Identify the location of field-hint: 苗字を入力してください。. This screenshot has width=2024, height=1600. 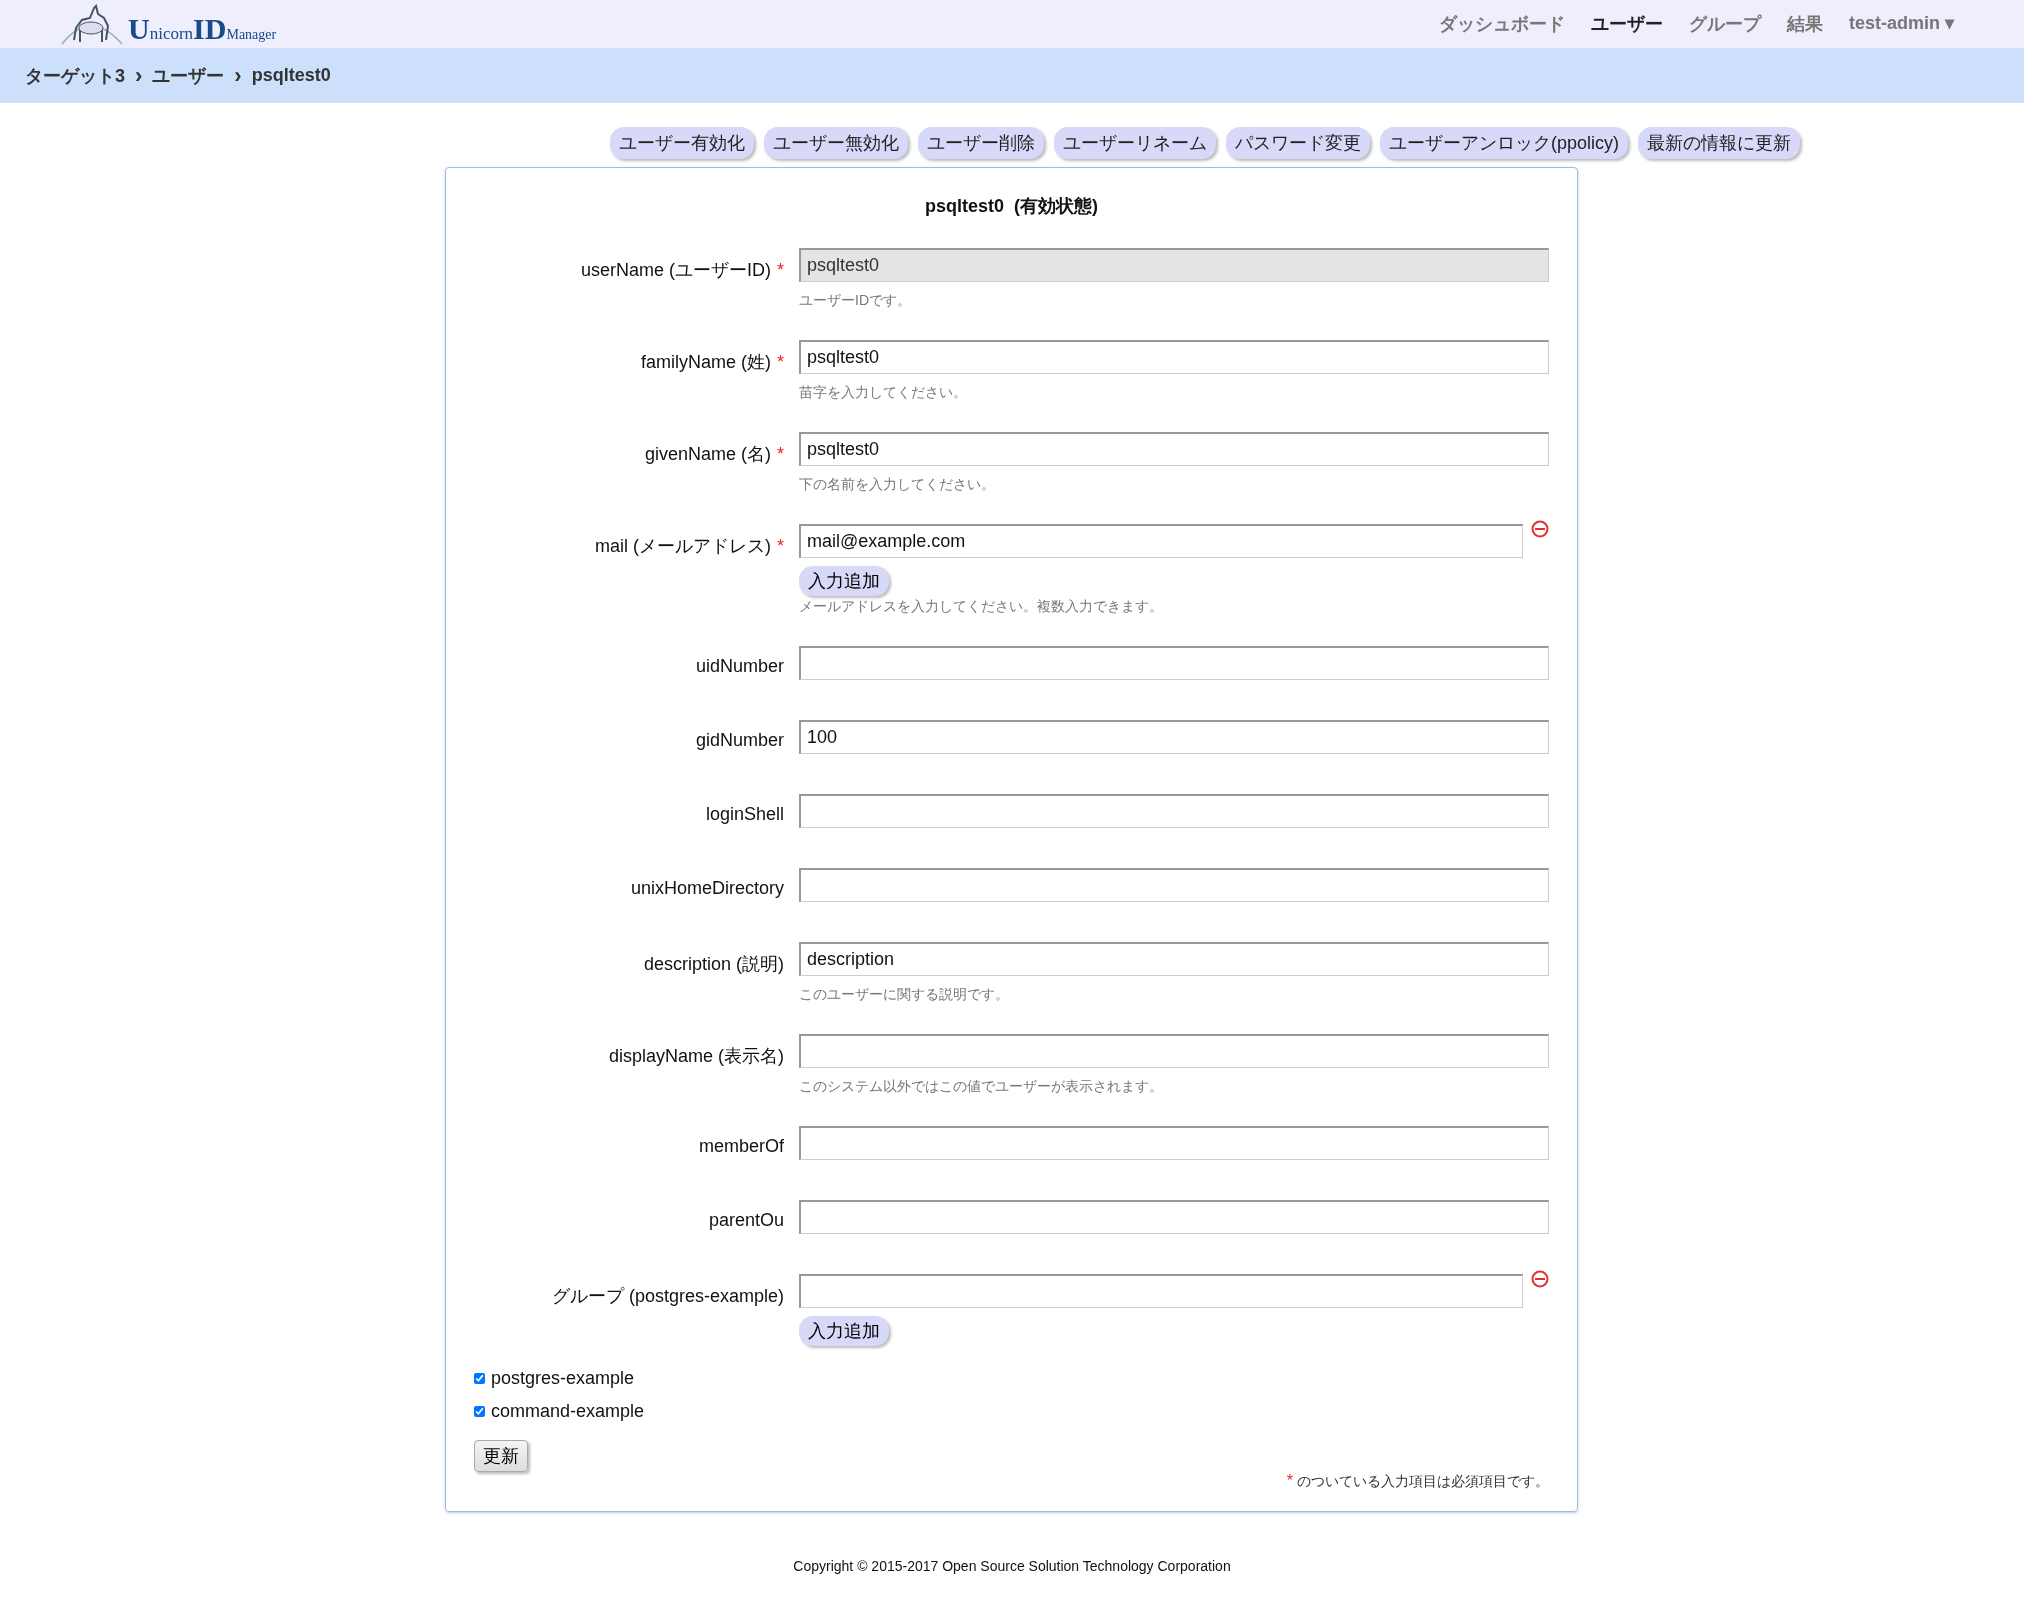
(883, 393).